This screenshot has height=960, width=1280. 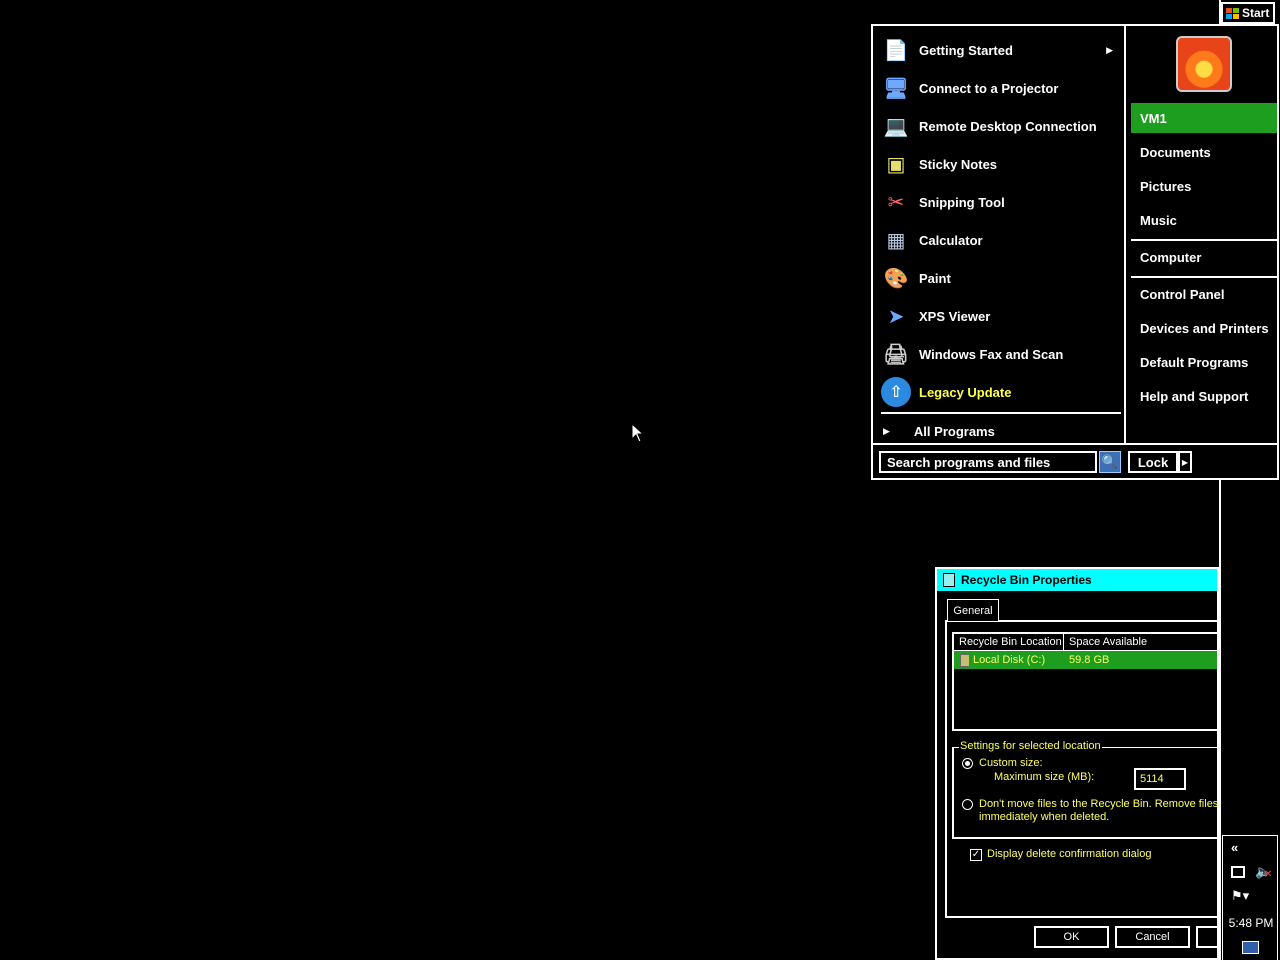 What do you see at coordinates (896, 240) in the screenshot?
I see `calculator-icon: ▦` at bounding box center [896, 240].